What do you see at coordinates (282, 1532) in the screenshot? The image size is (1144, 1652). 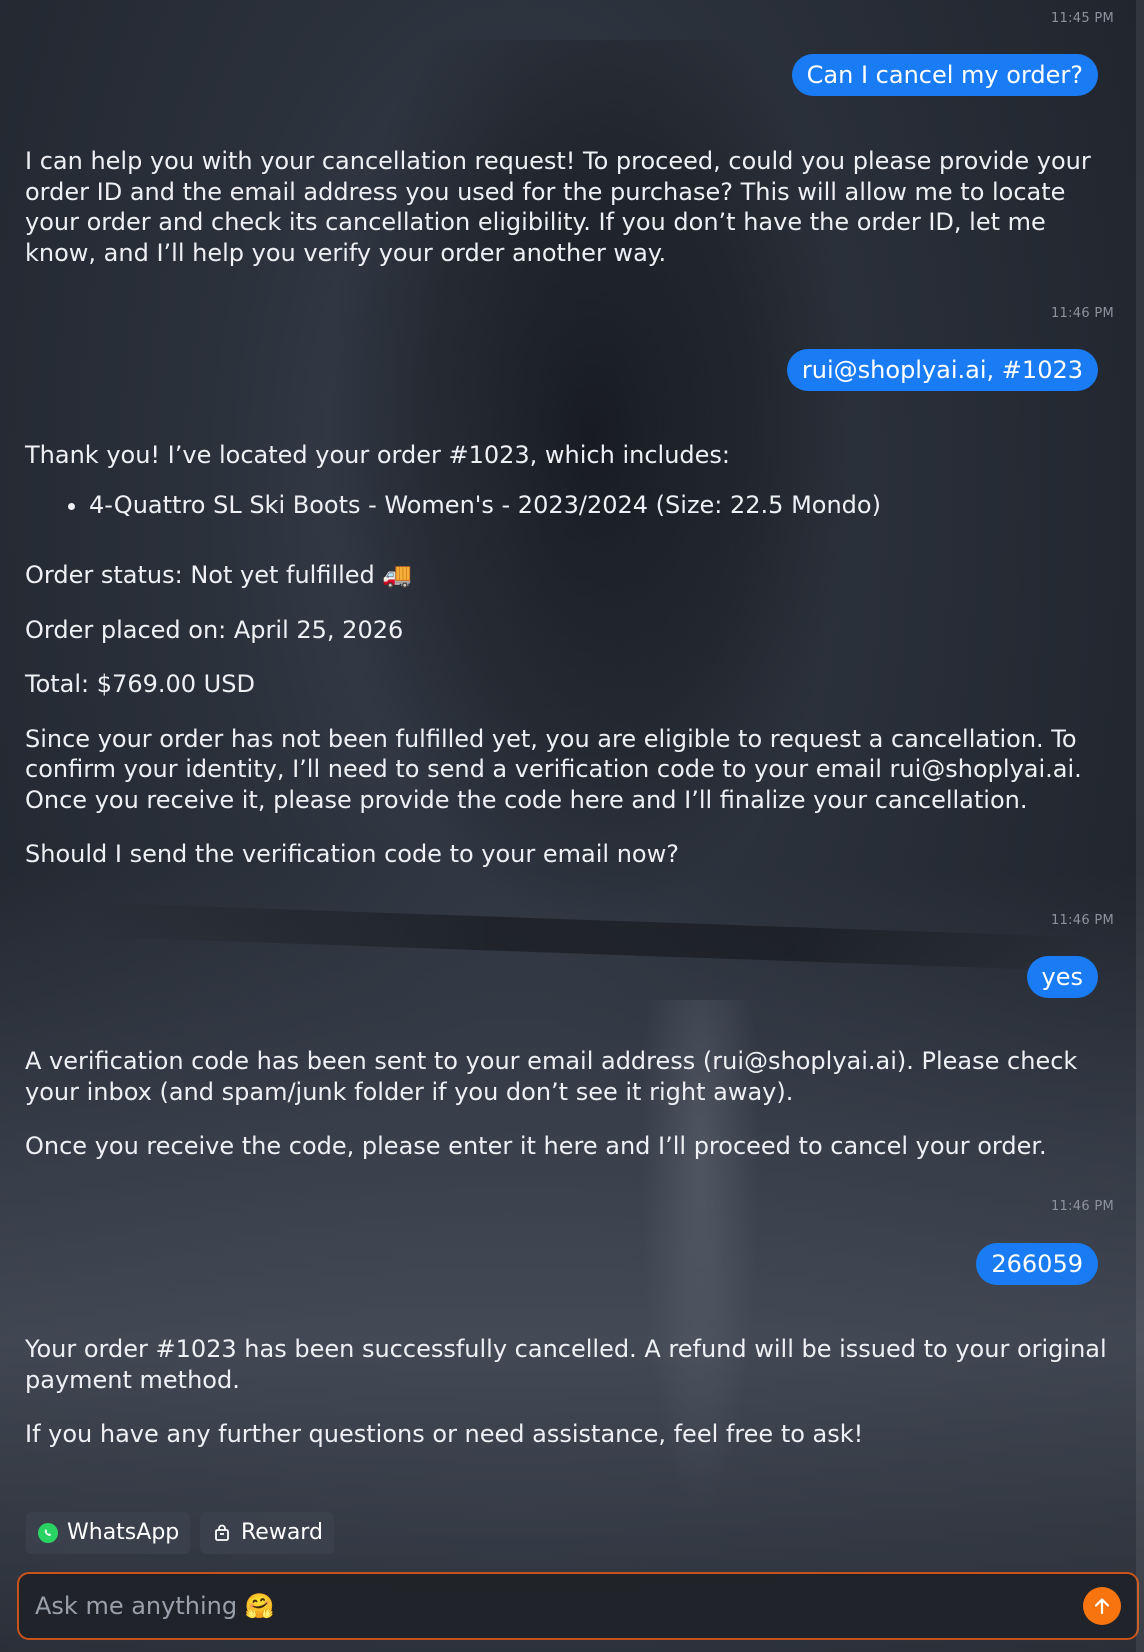 I see `reward-label: Reward` at bounding box center [282, 1532].